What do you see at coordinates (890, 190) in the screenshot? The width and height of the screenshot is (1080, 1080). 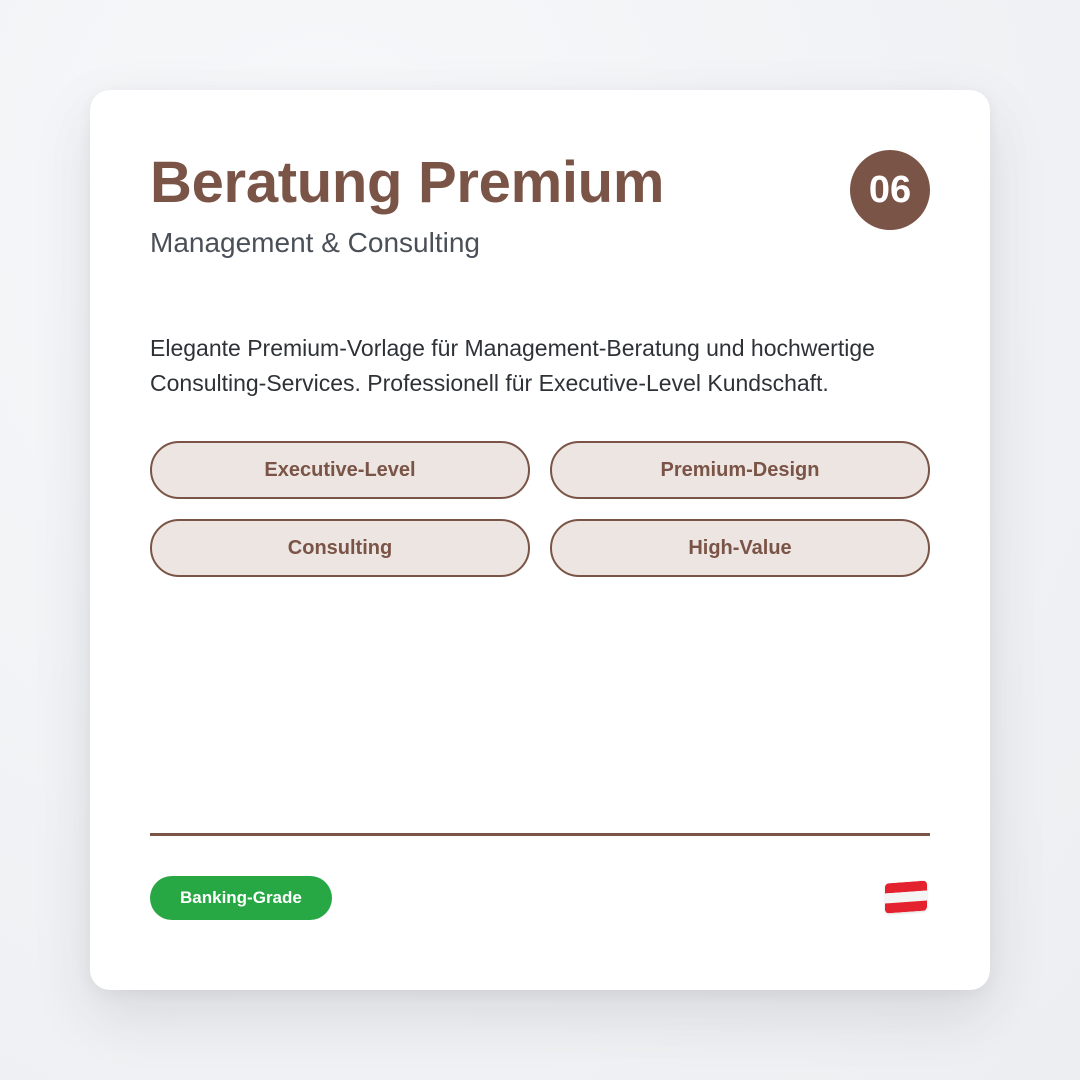 I see `number-badge: 06` at bounding box center [890, 190].